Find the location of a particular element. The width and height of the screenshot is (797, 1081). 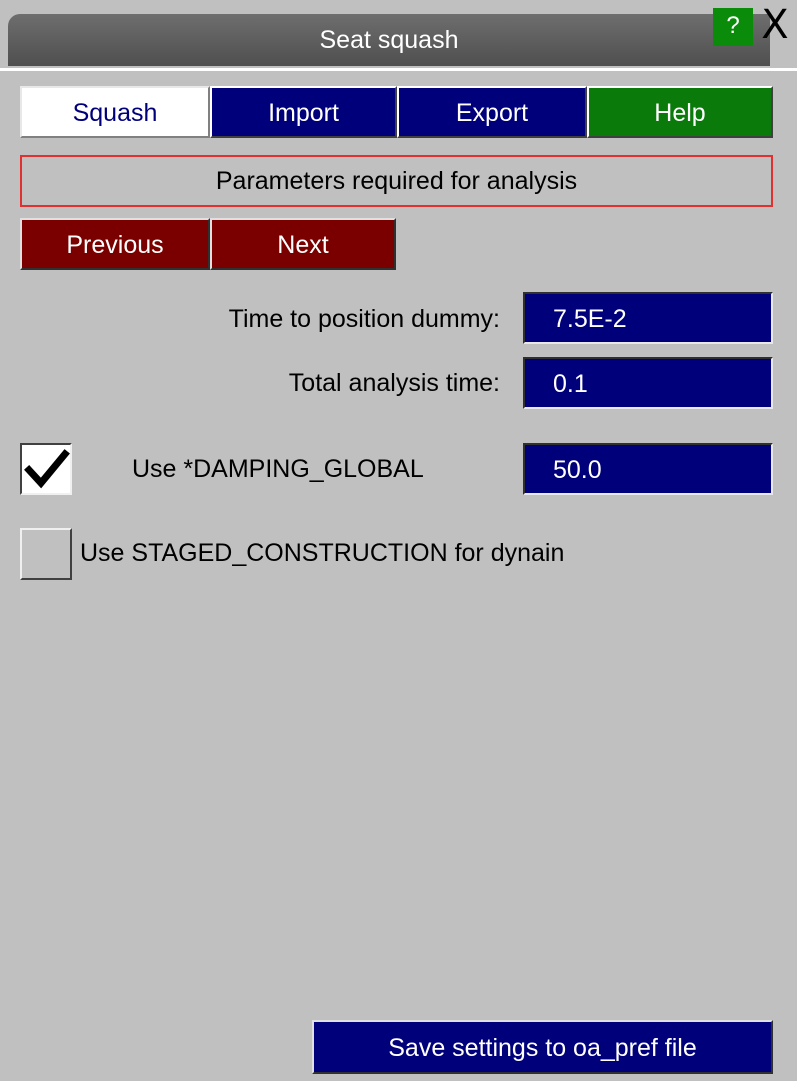

time-to-position-label: Time to position dummy: is located at coordinates (364, 319).